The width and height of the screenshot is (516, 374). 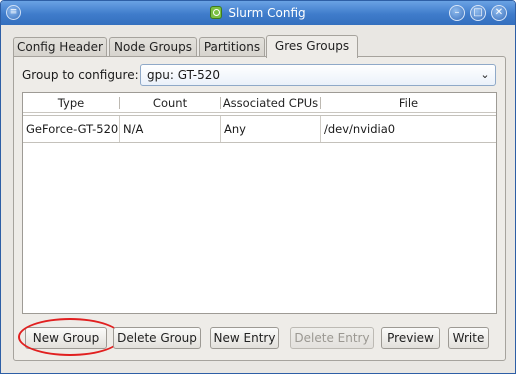 What do you see at coordinates (270, 103) in the screenshot?
I see `column-header-associated-cpus: Associated CPUs` at bounding box center [270, 103].